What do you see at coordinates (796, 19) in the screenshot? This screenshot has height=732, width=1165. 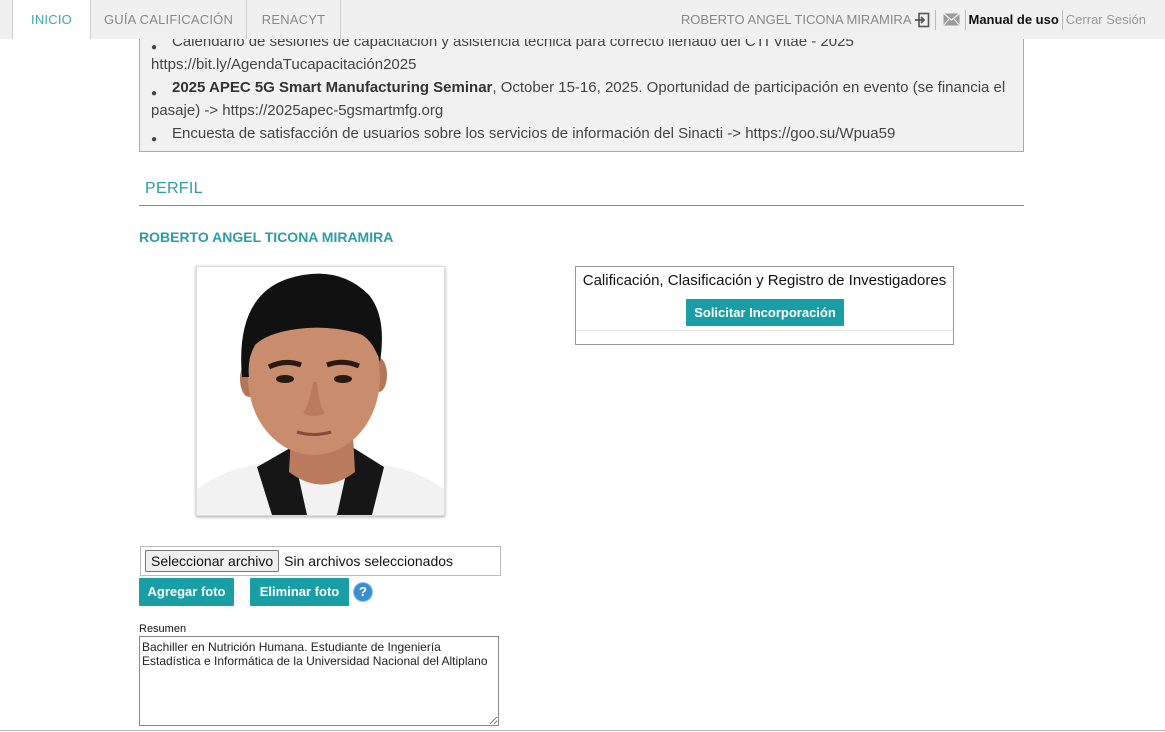 I see `user-name: ROBERTO ANGEL TICONA MIRAMIRA` at bounding box center [796, 19].